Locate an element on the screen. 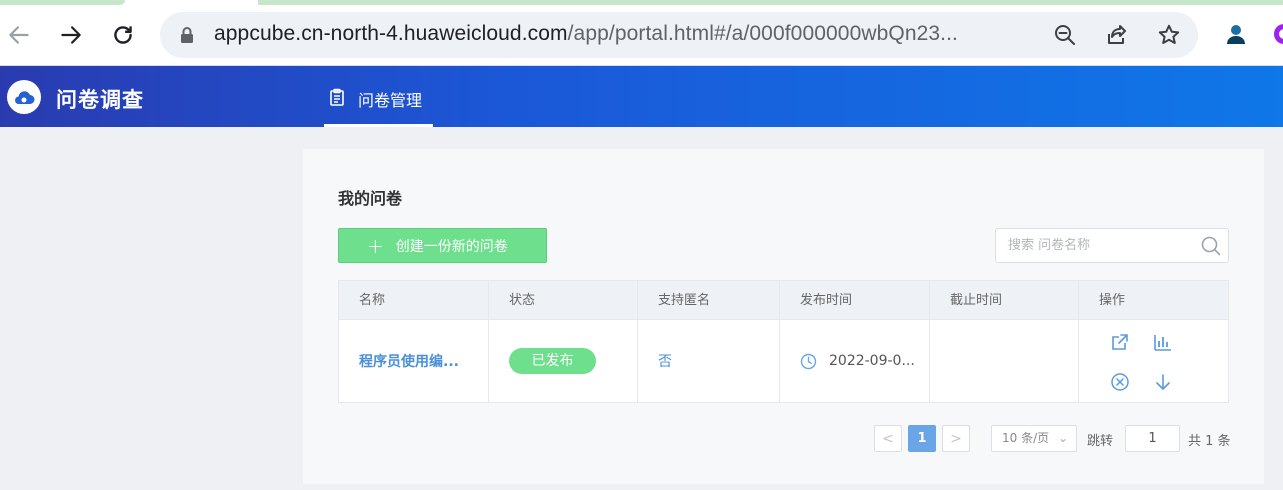  cloud-logo-icon is located at coordinates (25, 97).